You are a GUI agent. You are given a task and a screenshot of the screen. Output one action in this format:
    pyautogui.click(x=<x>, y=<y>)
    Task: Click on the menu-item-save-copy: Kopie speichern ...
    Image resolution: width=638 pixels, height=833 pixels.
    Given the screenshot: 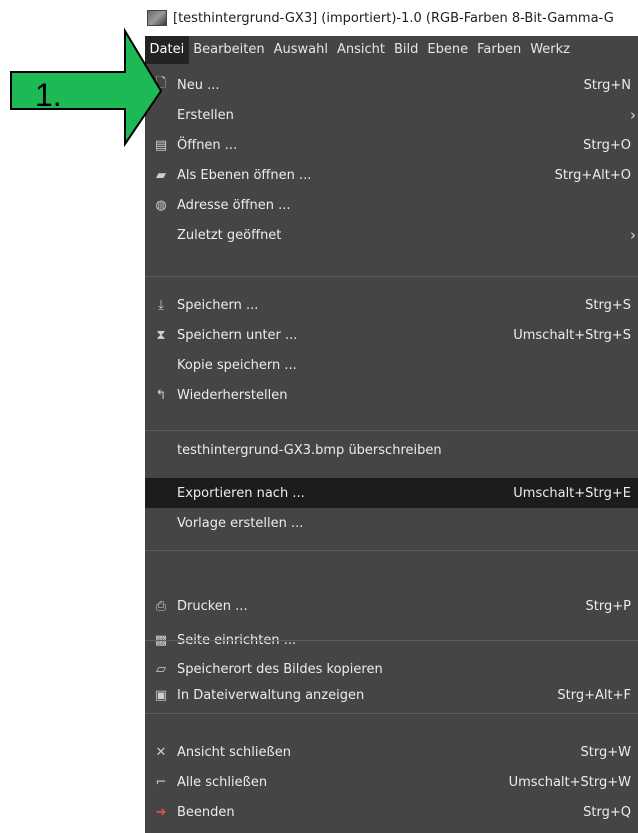 What is the action you would take?
    pyautogui.click(x=391, y=365)
    